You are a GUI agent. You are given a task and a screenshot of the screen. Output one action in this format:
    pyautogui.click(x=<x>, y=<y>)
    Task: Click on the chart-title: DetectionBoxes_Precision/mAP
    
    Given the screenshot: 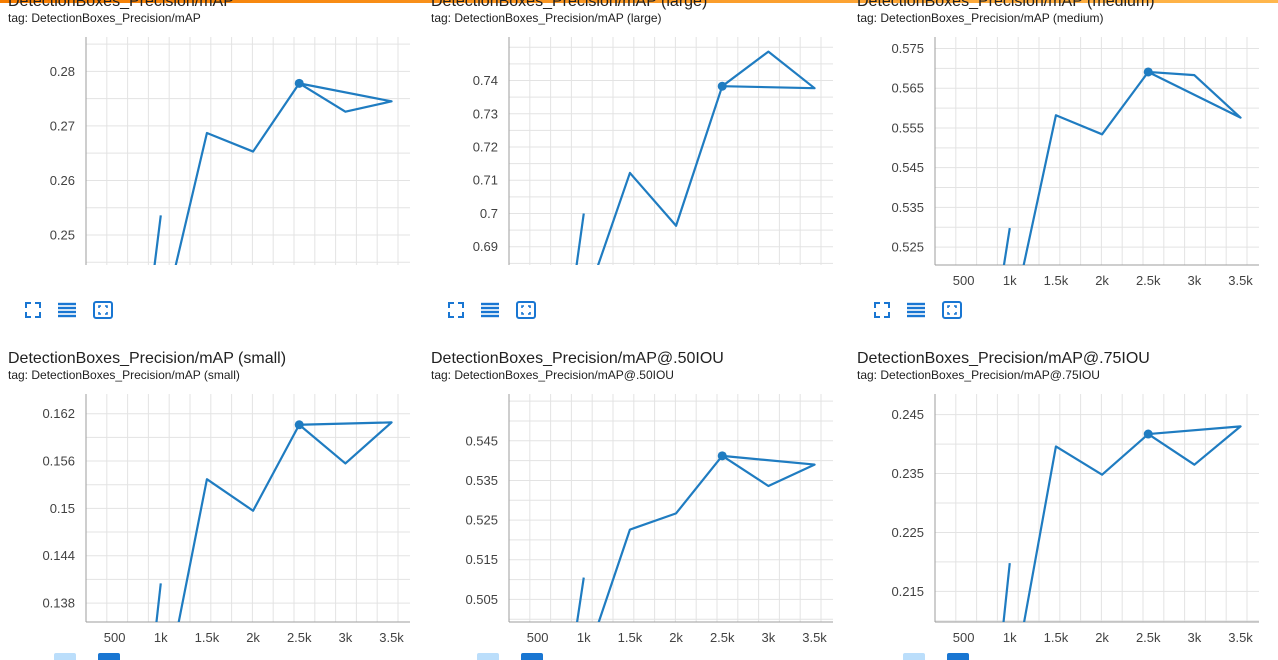 What is the action you would take?
    pyautogui.click(x=121, y=5)
    